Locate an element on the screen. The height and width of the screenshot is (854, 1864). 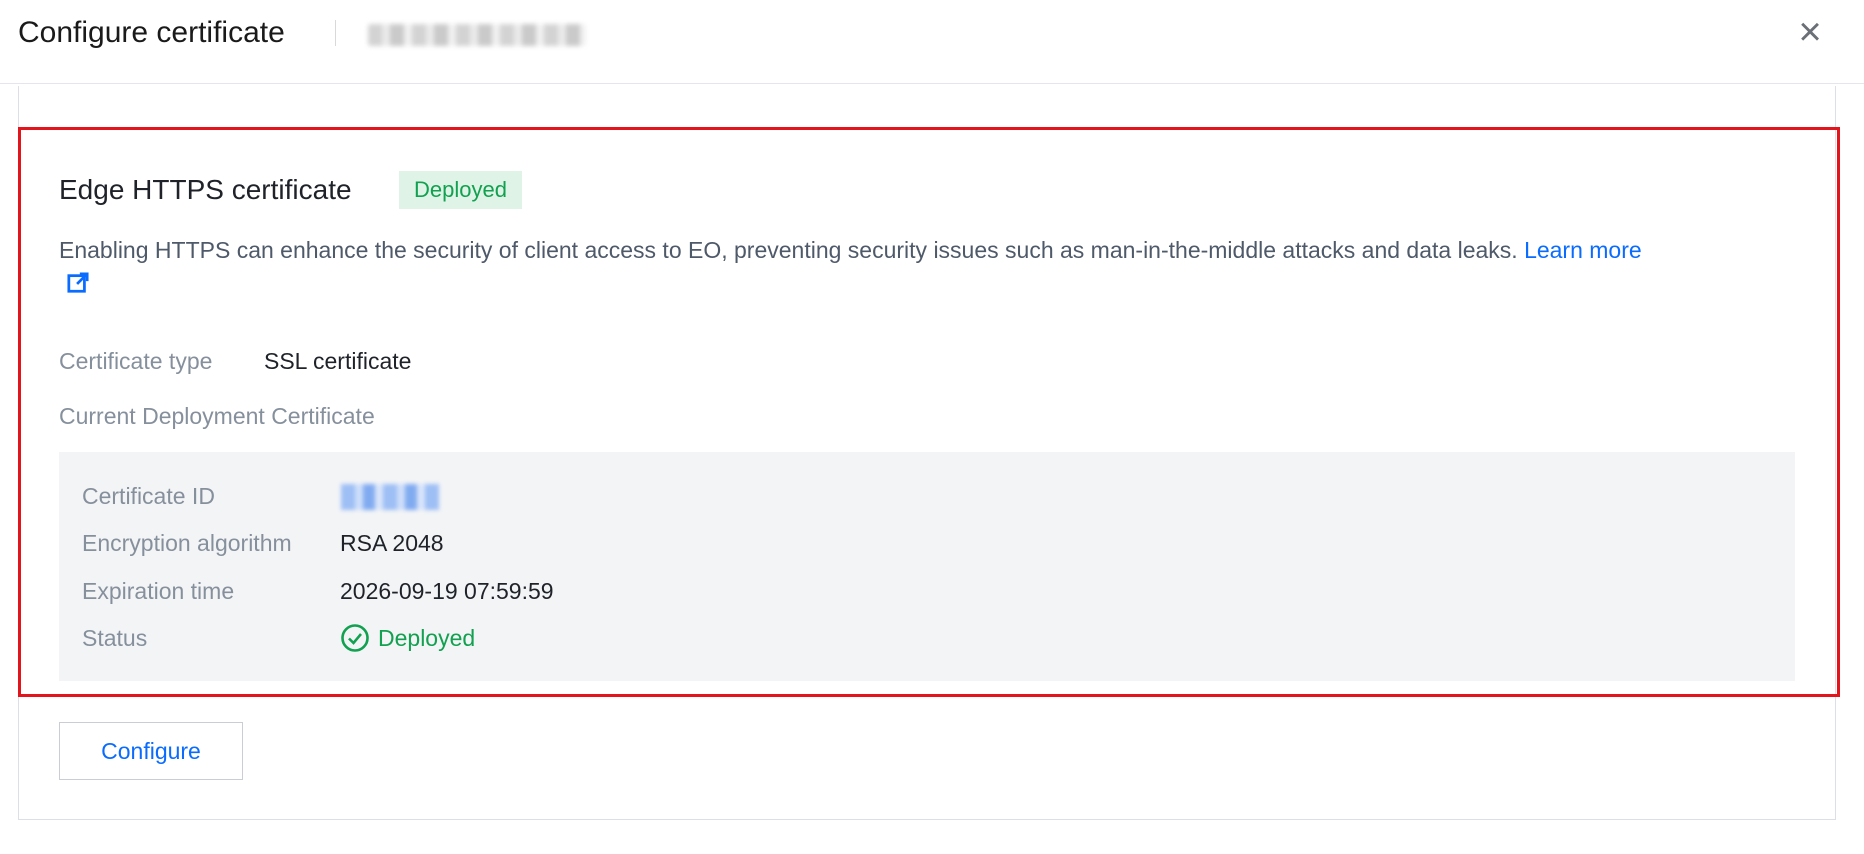
status-badge: Deployed is located at coordinates (460, 190).